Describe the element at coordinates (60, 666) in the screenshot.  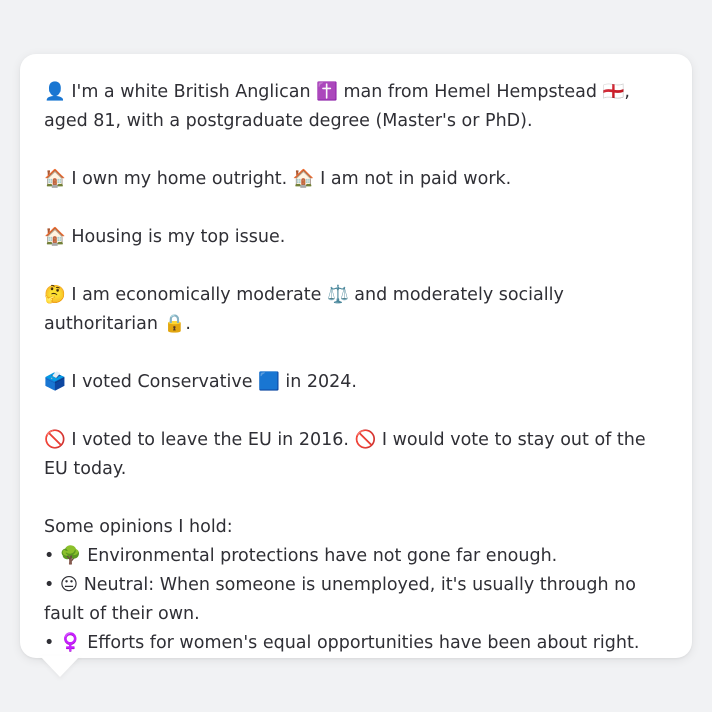
I see `bubble-tail` at that location.